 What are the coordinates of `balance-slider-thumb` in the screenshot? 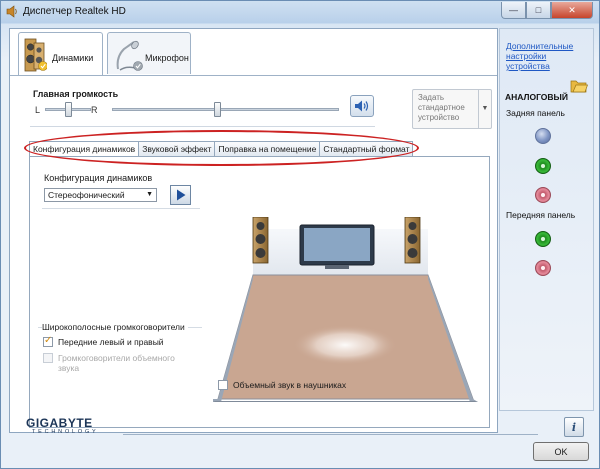 It's located at (68, 109).